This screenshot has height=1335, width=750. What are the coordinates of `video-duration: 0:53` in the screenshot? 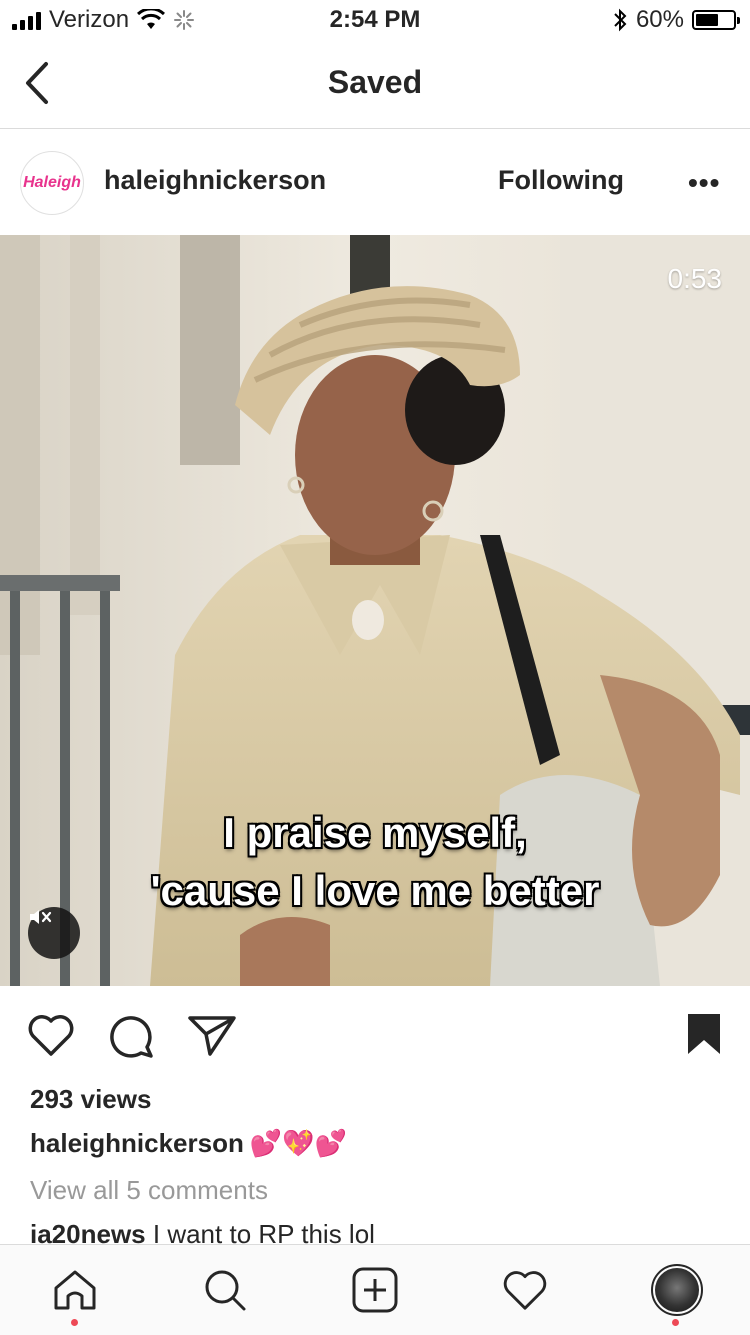 It's located at (695, 278).